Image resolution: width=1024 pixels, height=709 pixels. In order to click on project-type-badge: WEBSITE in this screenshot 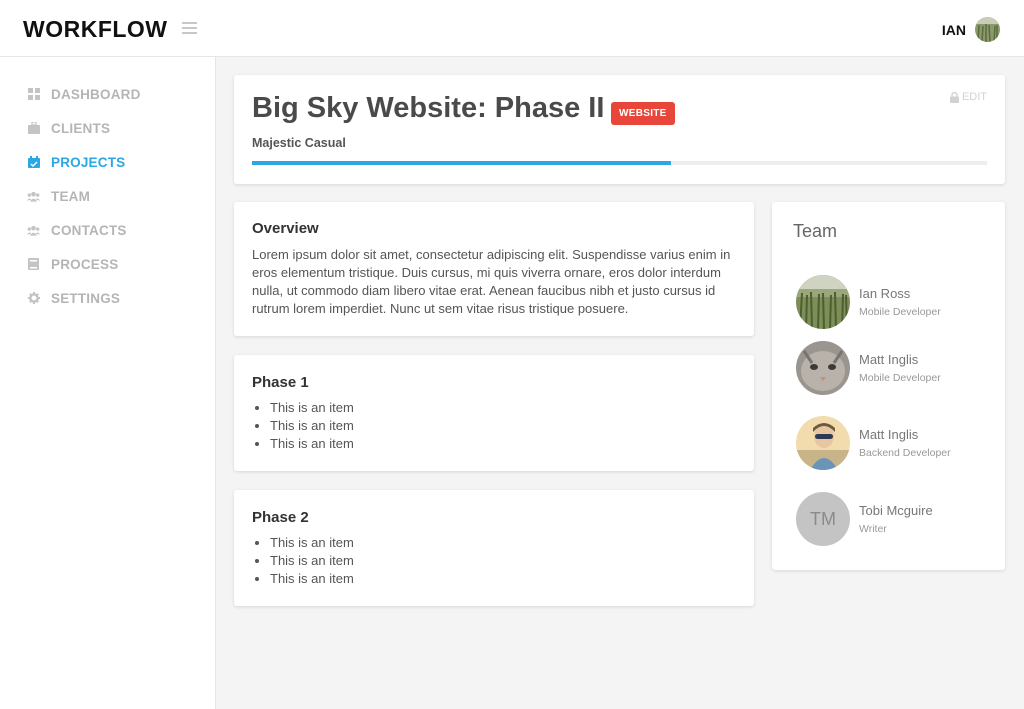, I will do `click(643, 113)`.